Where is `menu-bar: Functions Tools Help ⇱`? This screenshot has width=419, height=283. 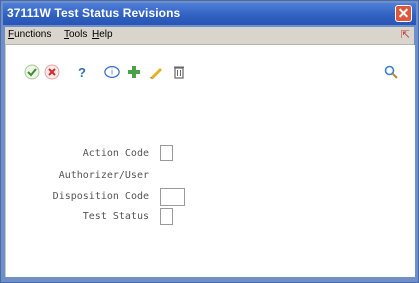
menu-bar: Functions Tools Help ⇱ is located at coordinates (209, 36).